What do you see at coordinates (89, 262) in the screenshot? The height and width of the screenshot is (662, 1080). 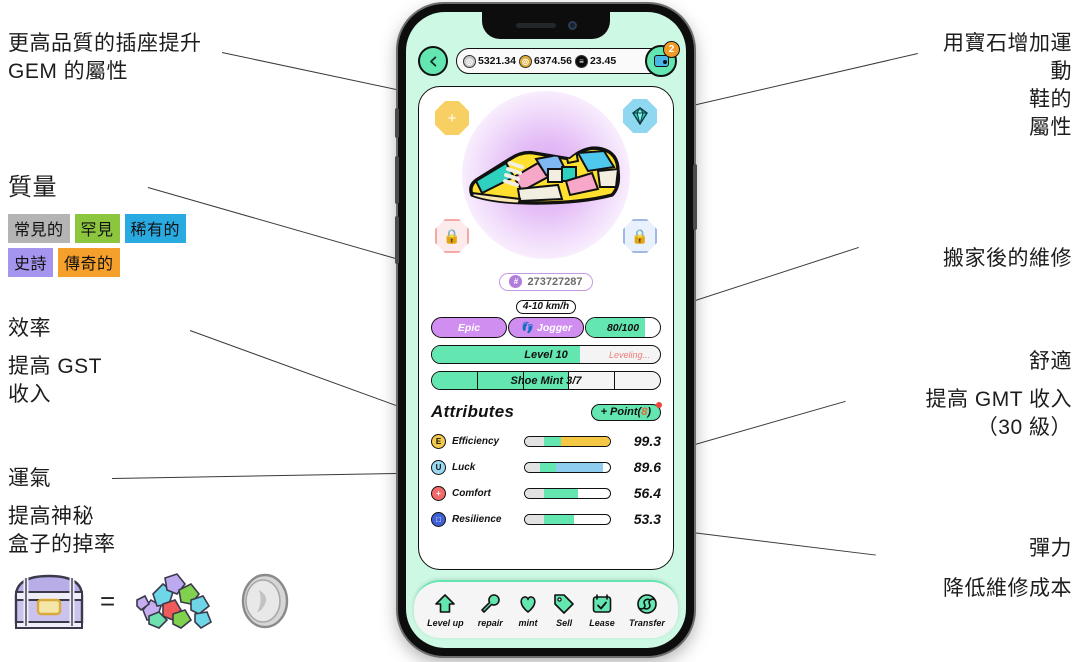 I see `quality-tier-legendary: 傳奇的` at bounding box center [89, 262].